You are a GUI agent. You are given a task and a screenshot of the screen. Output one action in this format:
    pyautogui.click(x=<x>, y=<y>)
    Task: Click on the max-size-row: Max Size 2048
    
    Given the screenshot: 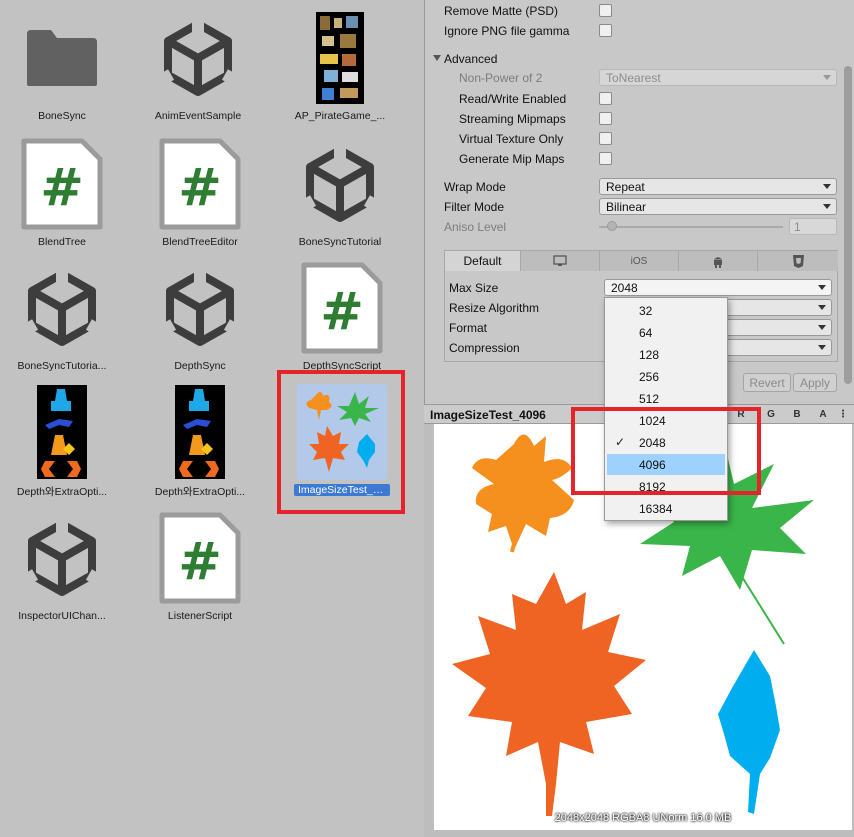 What is the action you would take?
    pyautogui.click(x=641, y=288)
    